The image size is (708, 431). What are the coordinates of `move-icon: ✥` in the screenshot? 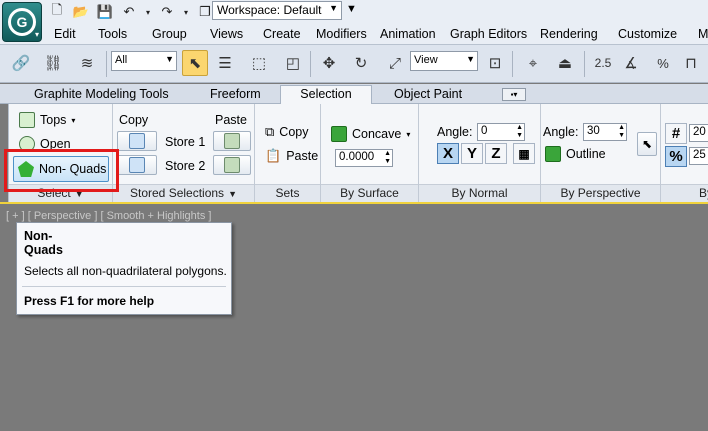 It's located at (329, 63).